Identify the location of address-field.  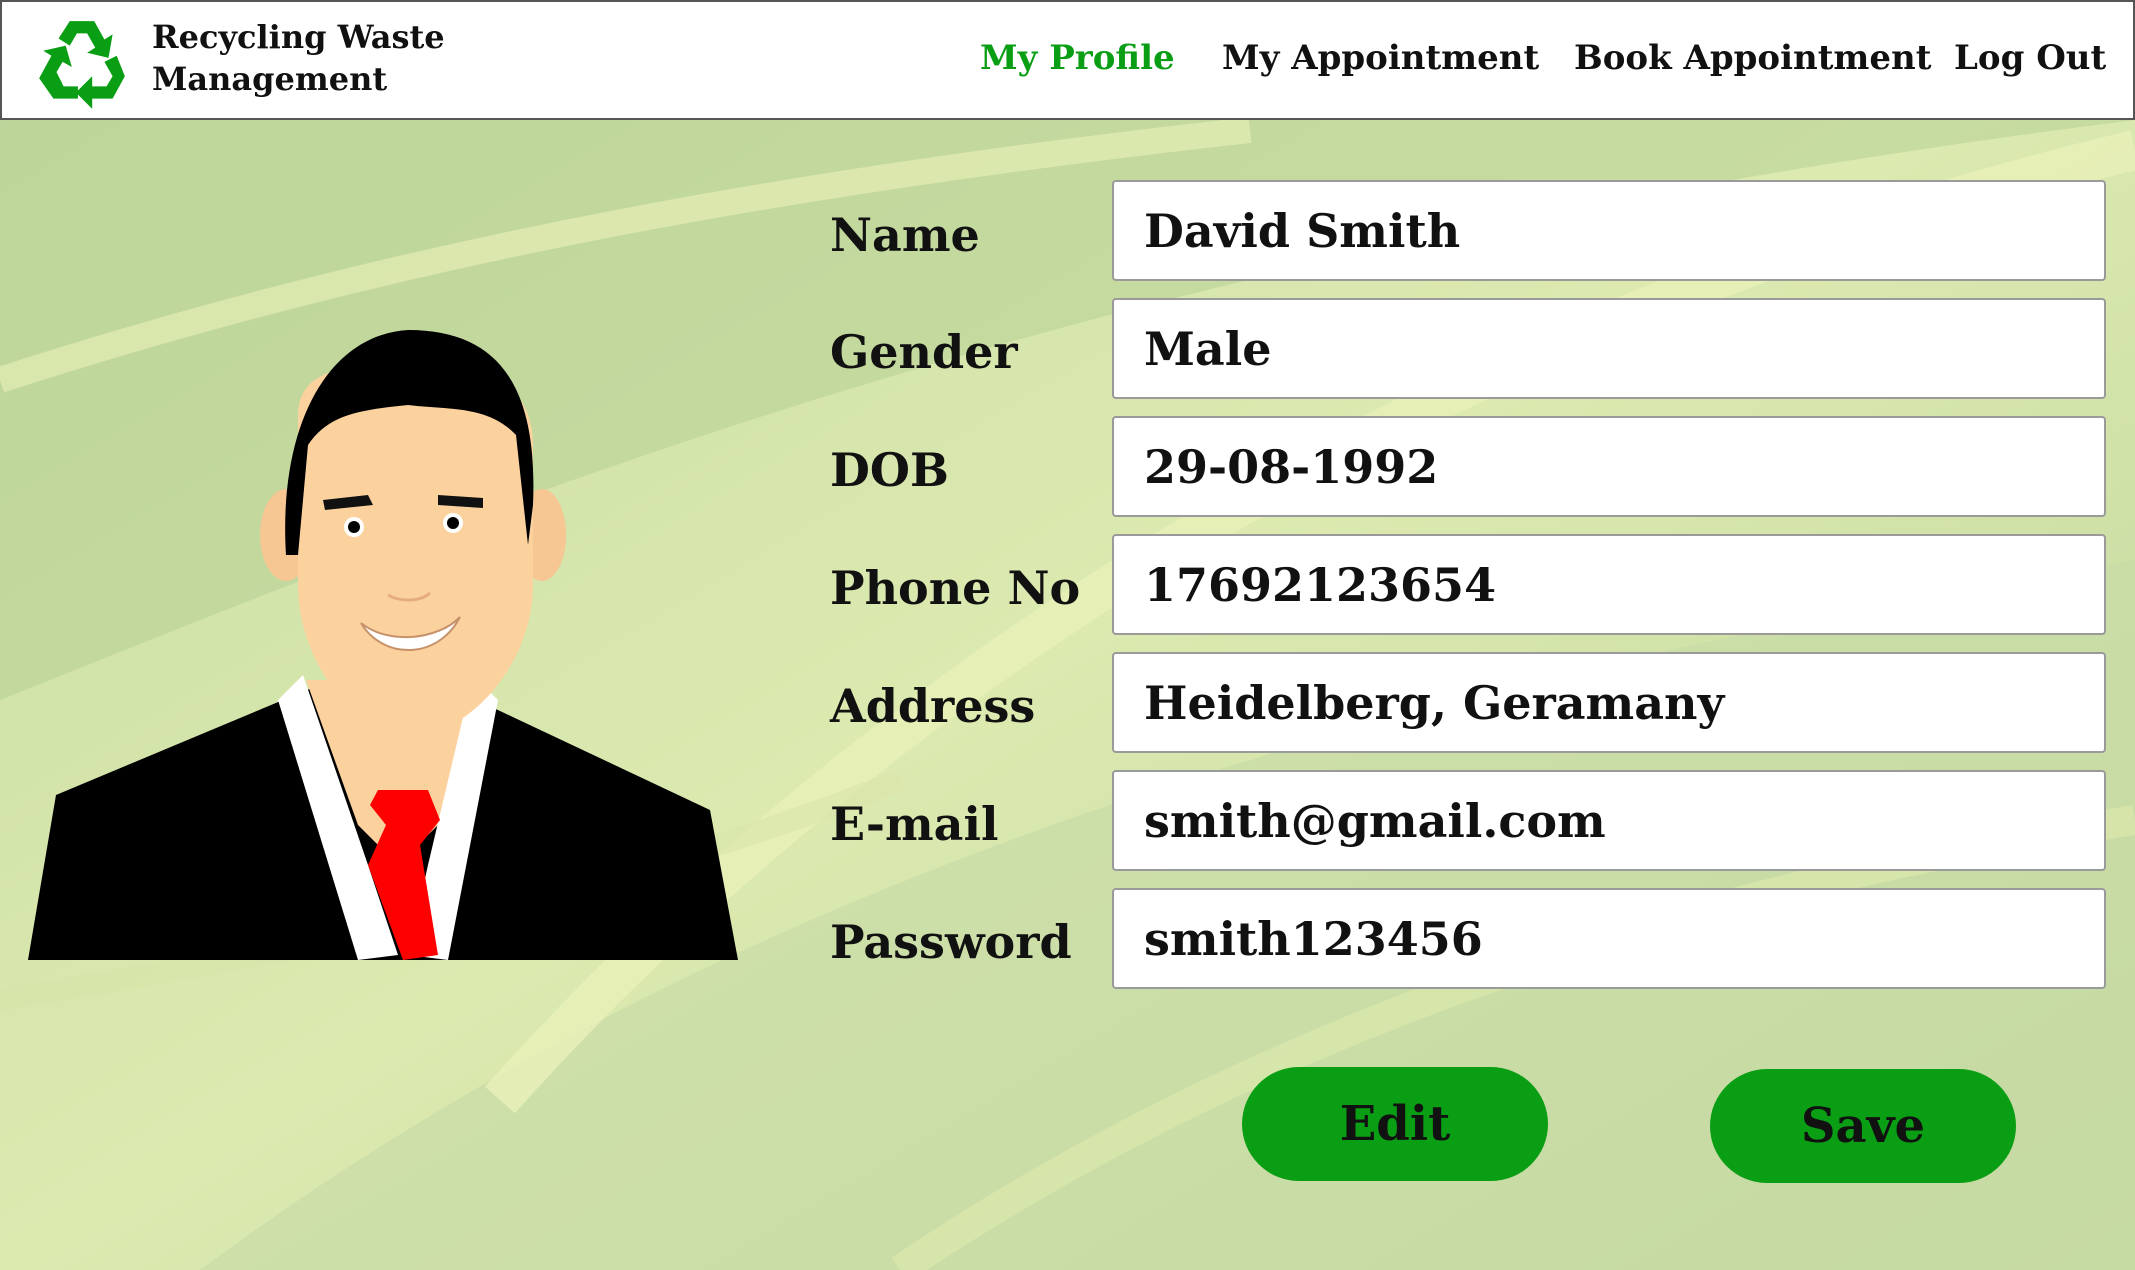
(1609, 702).